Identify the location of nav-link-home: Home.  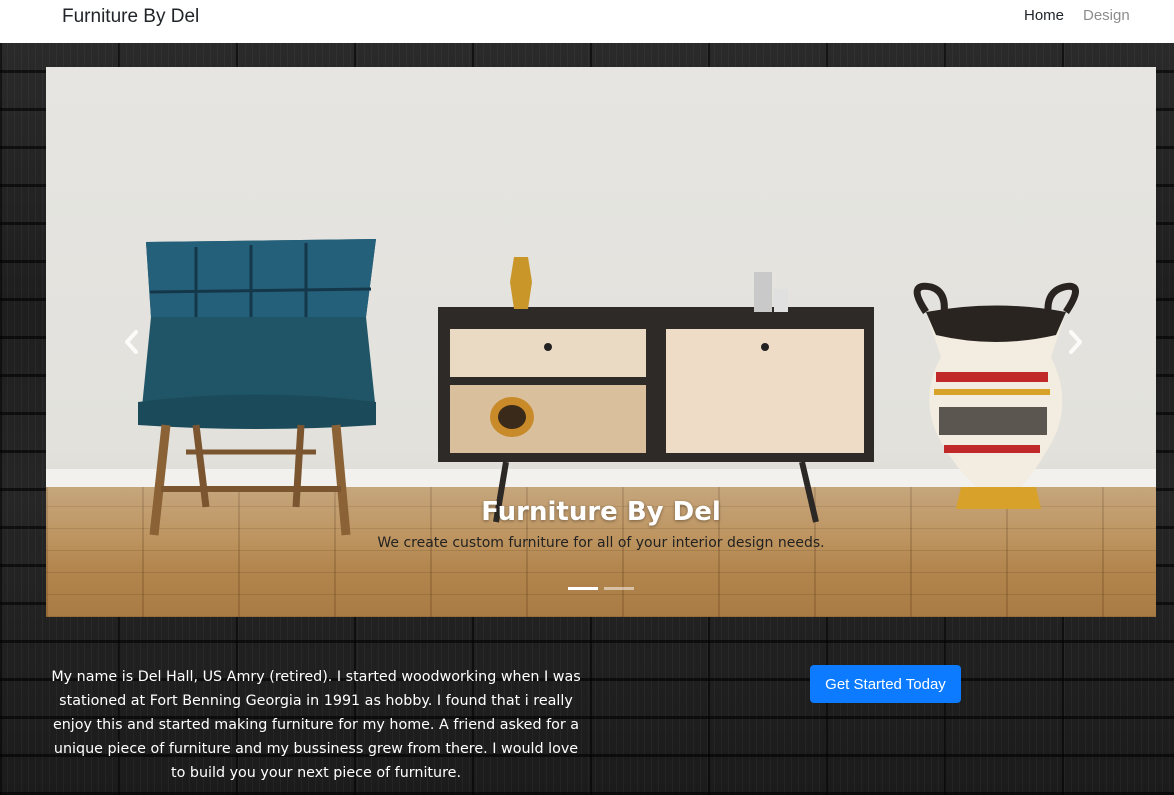
(1044, 15).